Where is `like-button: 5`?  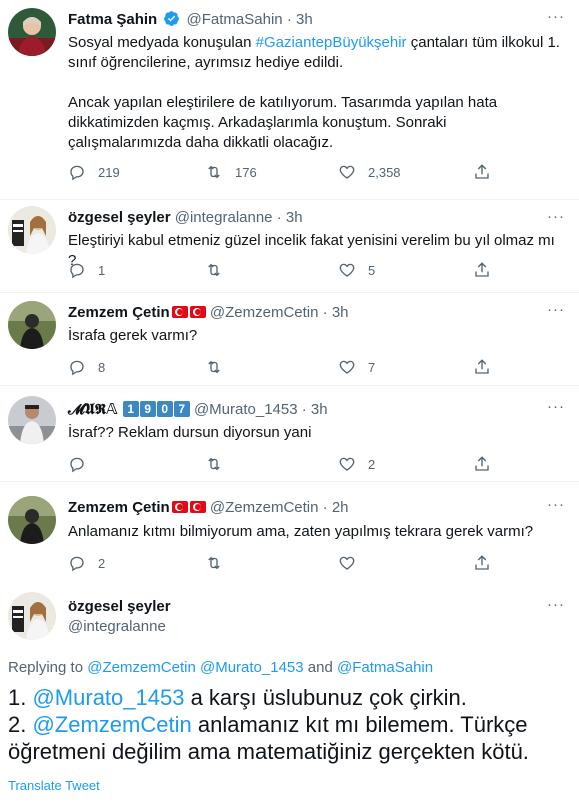 like-button: 5 is located at coordinates (356, 270).